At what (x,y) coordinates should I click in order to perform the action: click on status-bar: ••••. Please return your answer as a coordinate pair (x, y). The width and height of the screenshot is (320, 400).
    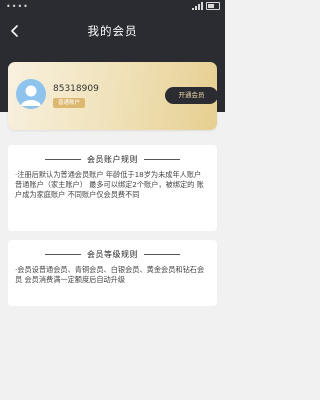
    Looking at the image, I should click on (112, 7).